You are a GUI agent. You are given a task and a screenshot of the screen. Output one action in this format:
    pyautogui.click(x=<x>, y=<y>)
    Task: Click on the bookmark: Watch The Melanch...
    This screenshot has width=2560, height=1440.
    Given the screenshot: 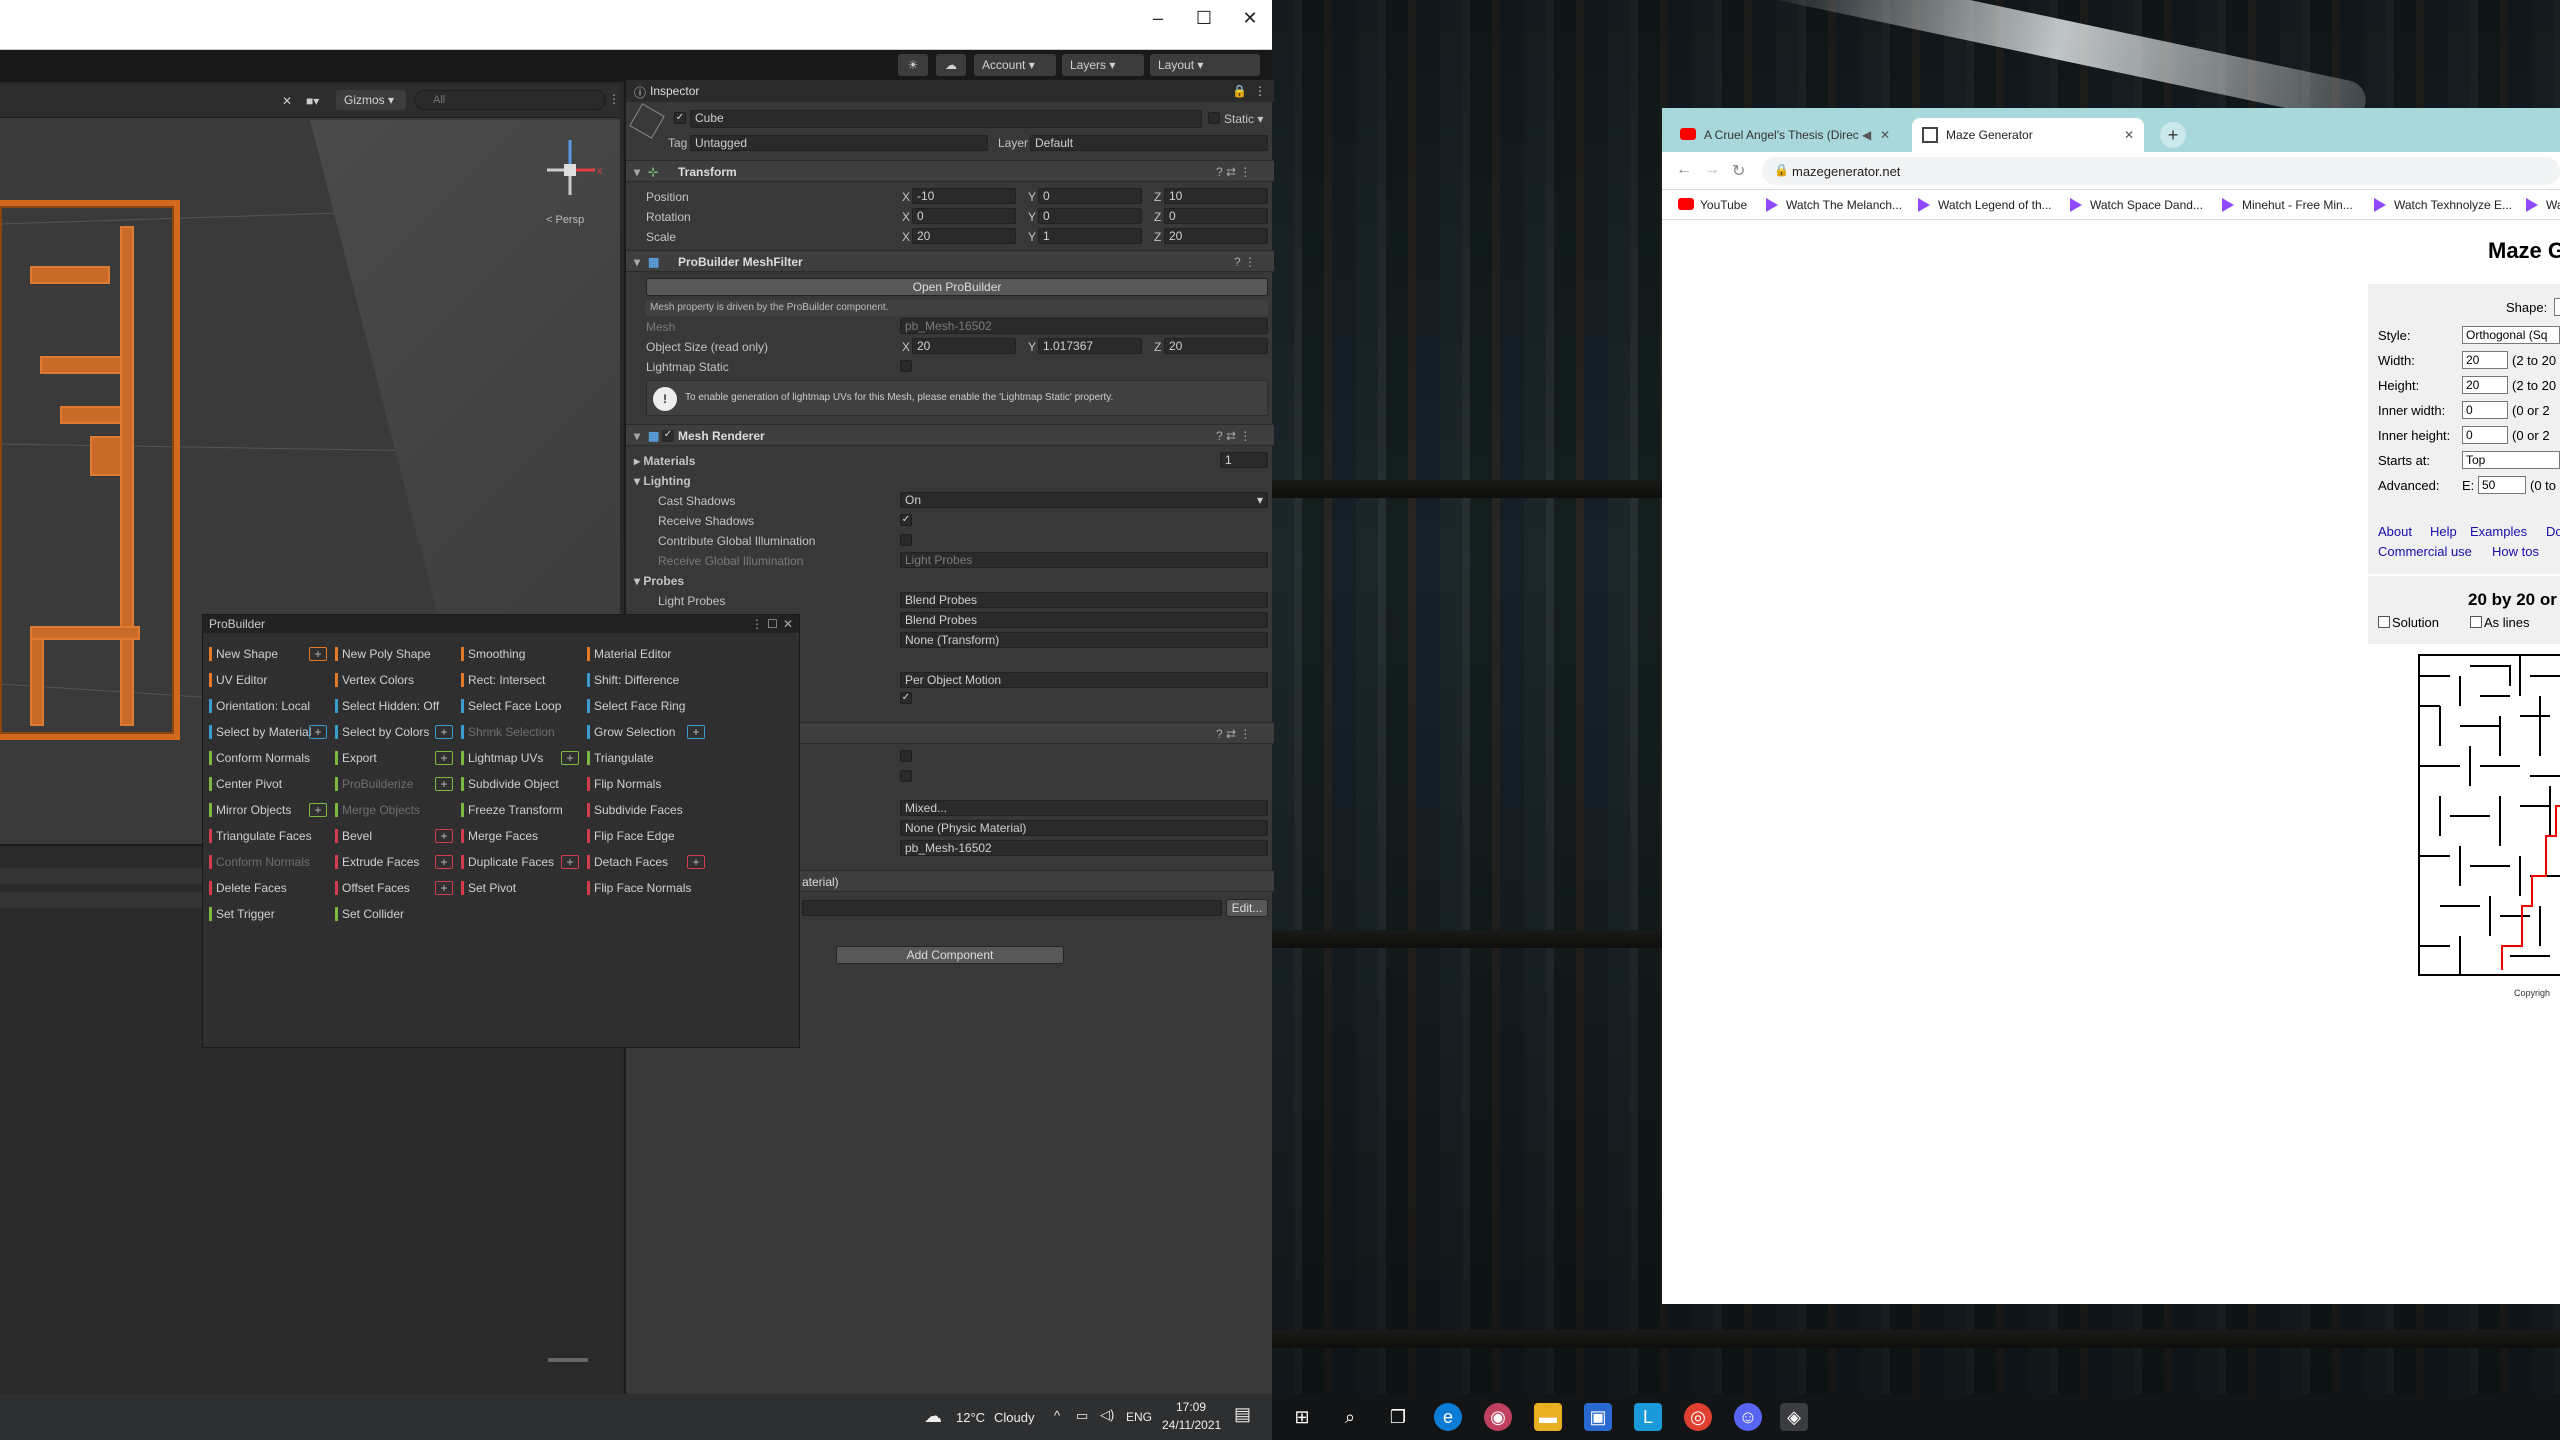 What is the action you would take?
    pyautogui.click(x=1834, y=205)
    